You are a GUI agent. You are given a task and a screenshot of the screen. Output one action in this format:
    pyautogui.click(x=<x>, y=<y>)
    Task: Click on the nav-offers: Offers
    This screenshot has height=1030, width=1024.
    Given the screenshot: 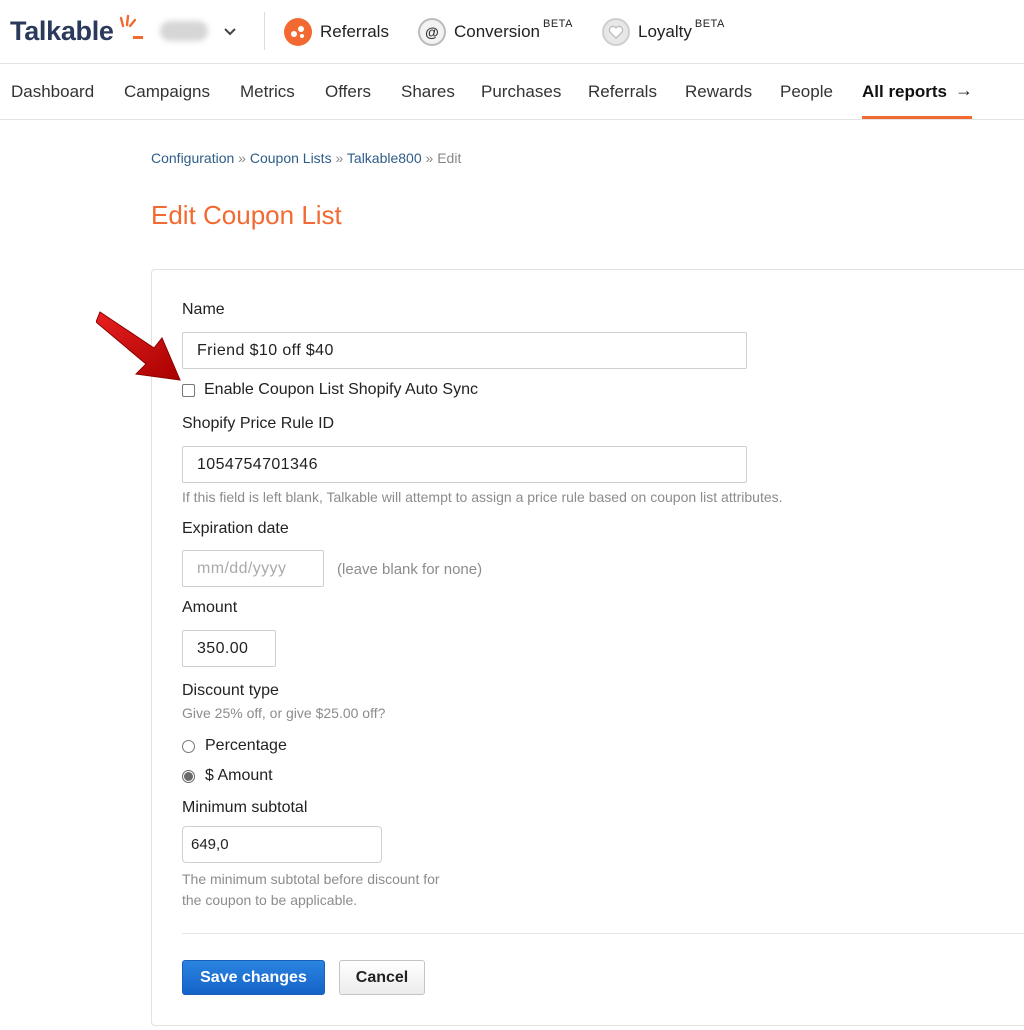 What is the action you would take?
    pyautogui.click(x=348, y=92)
    